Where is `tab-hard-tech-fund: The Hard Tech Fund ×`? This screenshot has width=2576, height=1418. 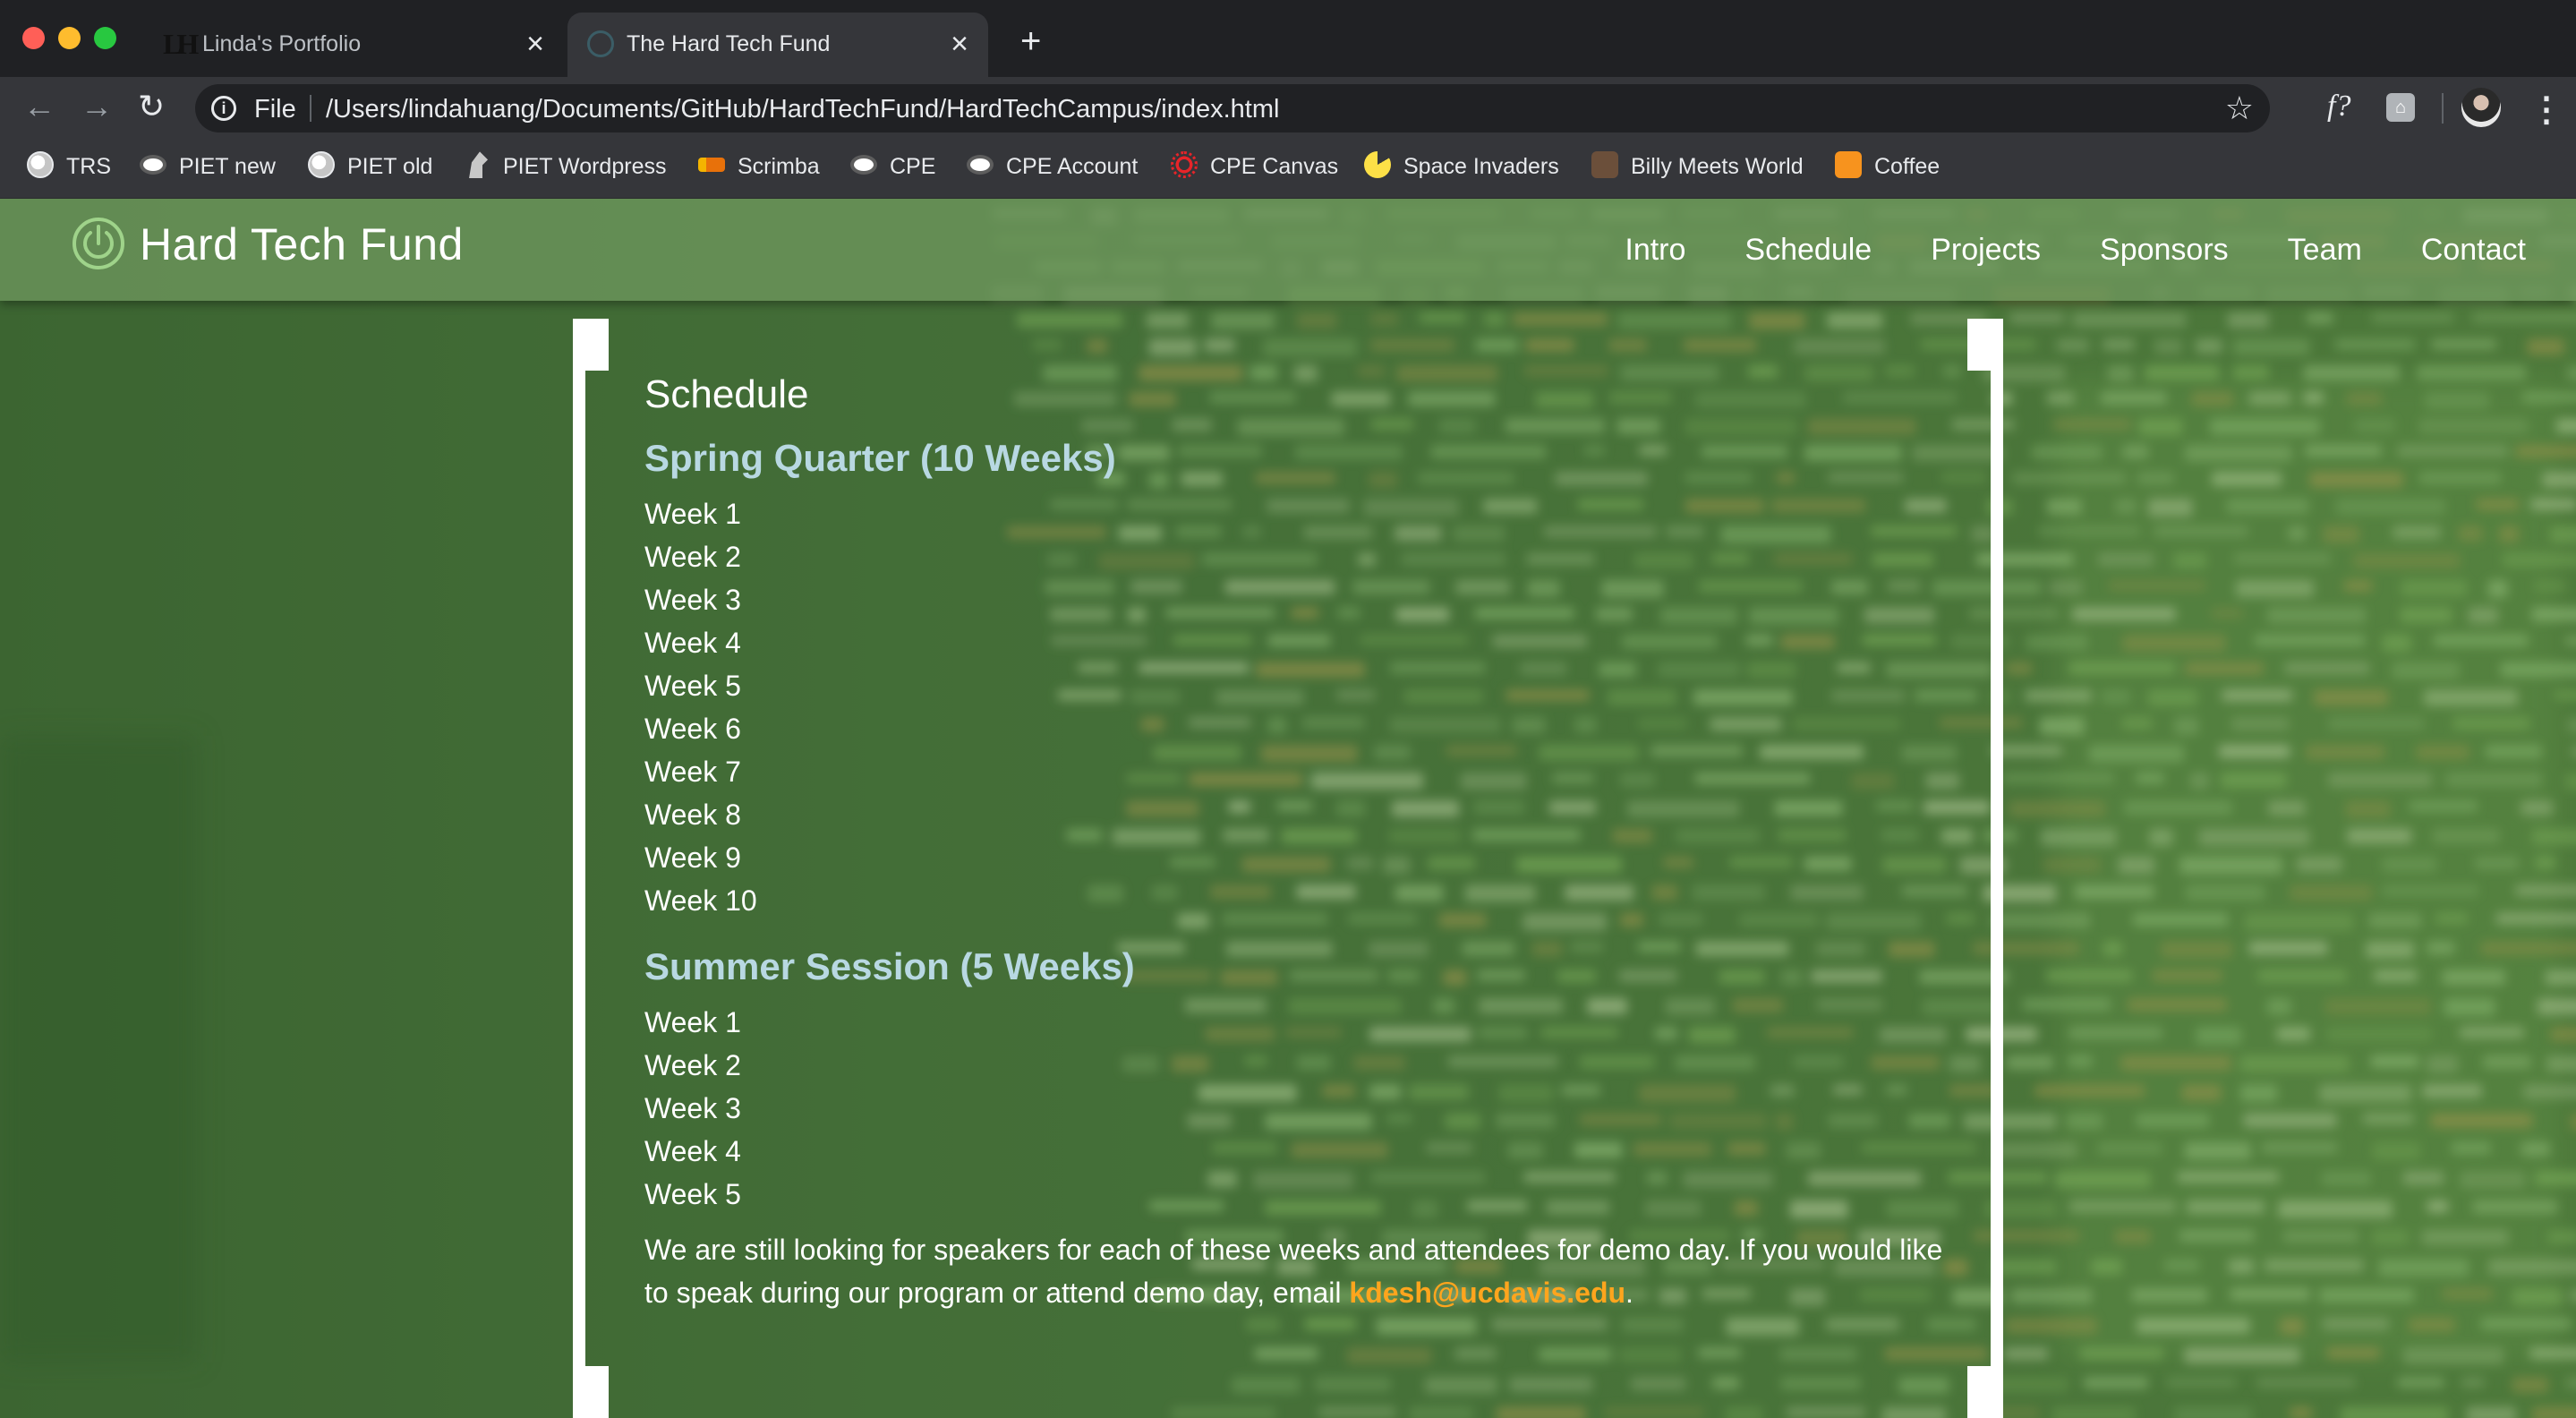
tab-hard-tech-fund: The Hard Tech Fund × is located at coordinates (777, 45).